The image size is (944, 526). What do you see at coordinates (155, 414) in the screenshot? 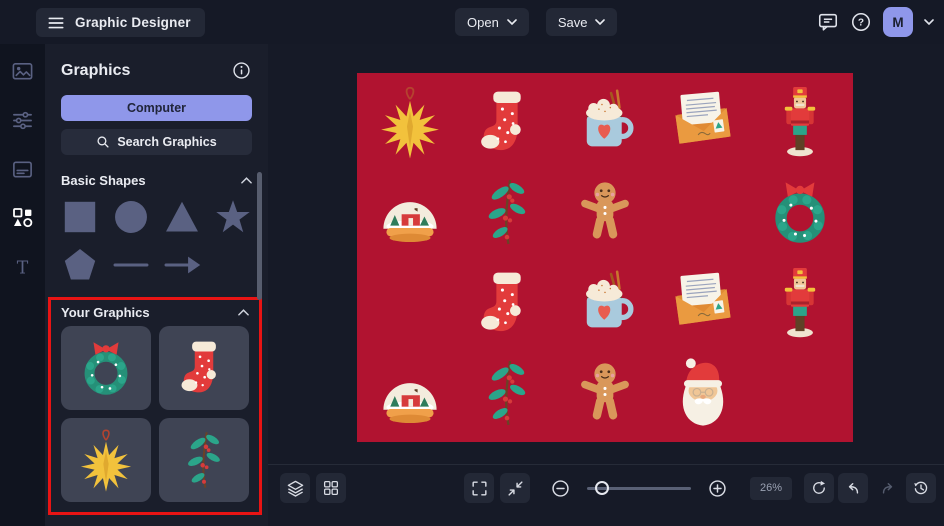
I see `your-graphics-grid` at bounding box center [155, 414].